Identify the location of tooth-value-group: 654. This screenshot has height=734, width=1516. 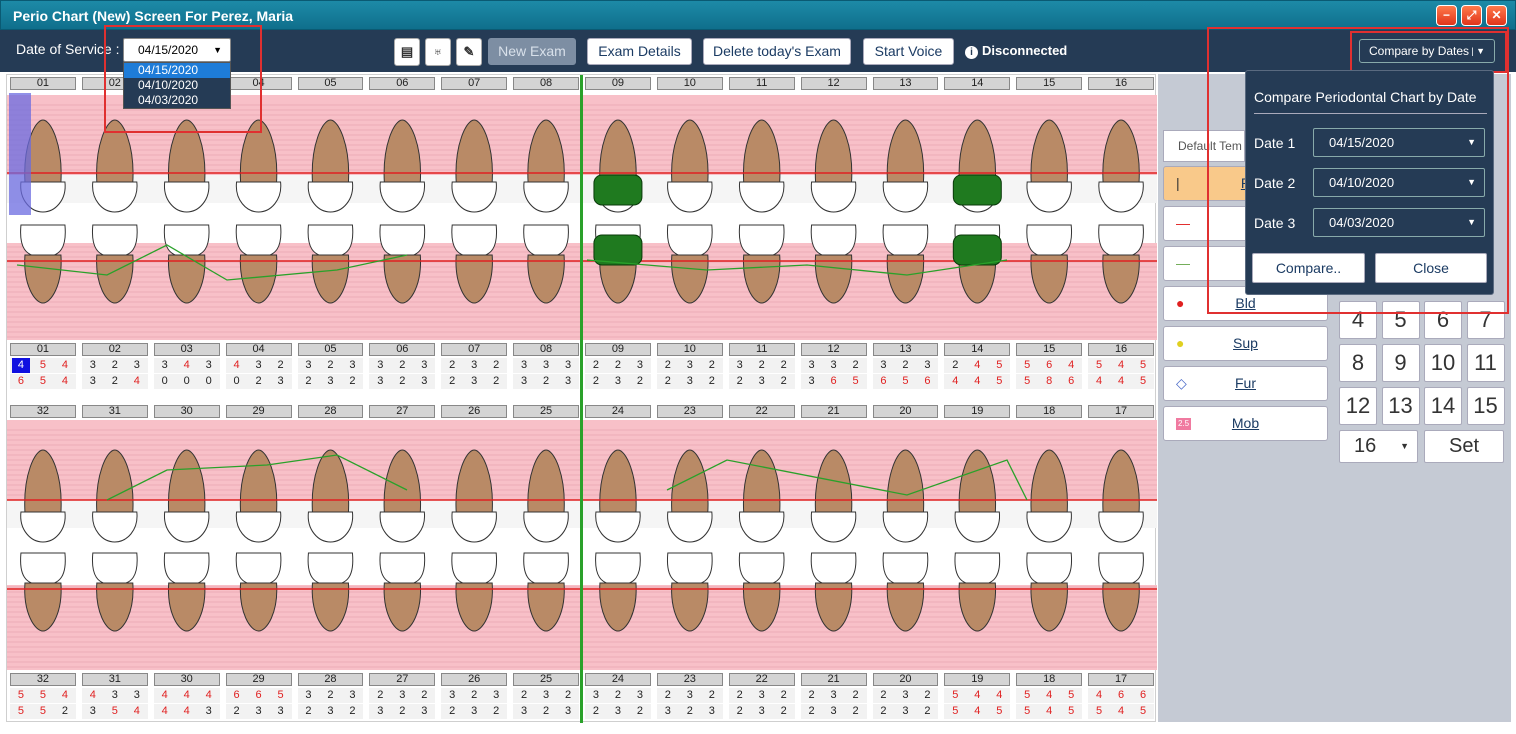
(43, 381).